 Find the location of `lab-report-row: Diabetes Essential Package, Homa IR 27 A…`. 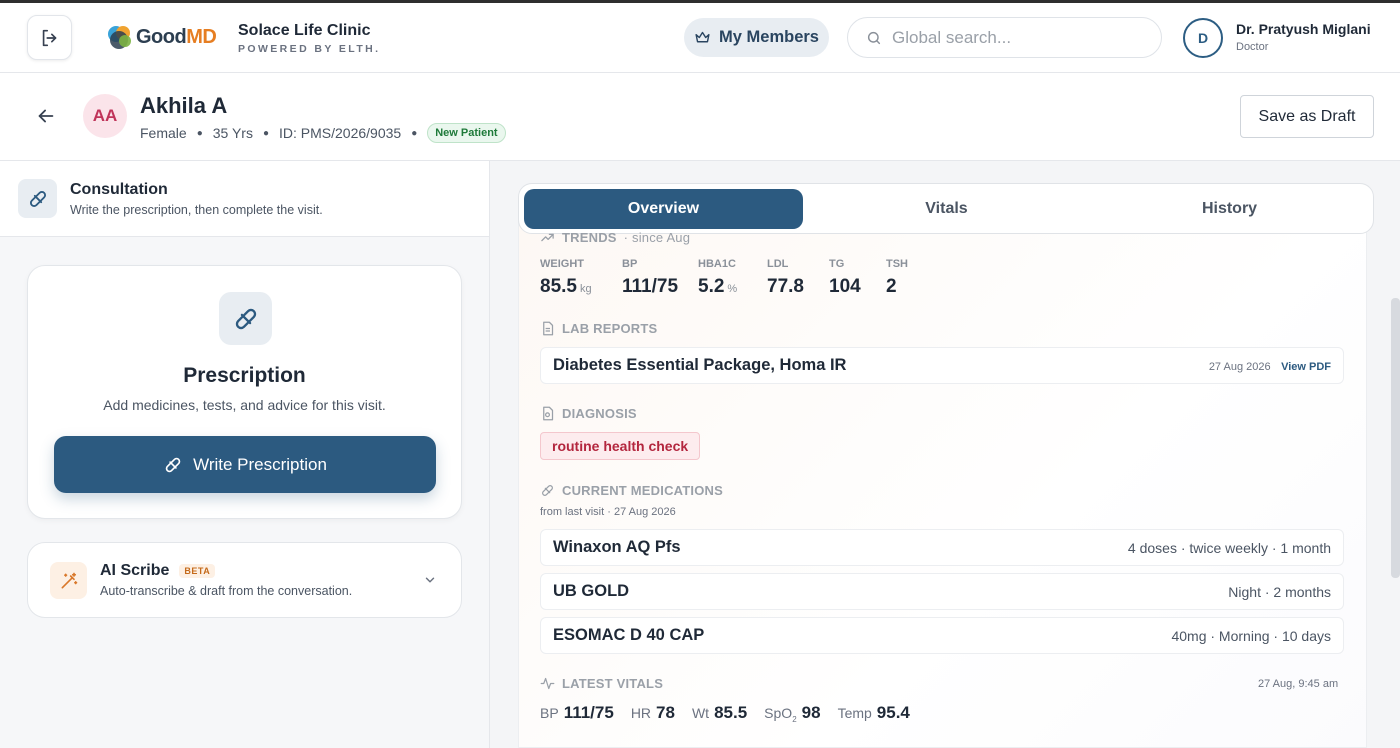

lab-report-row: Diabetes Essential Package, Homa IR 27 A… is located at coordinates (942, 365).